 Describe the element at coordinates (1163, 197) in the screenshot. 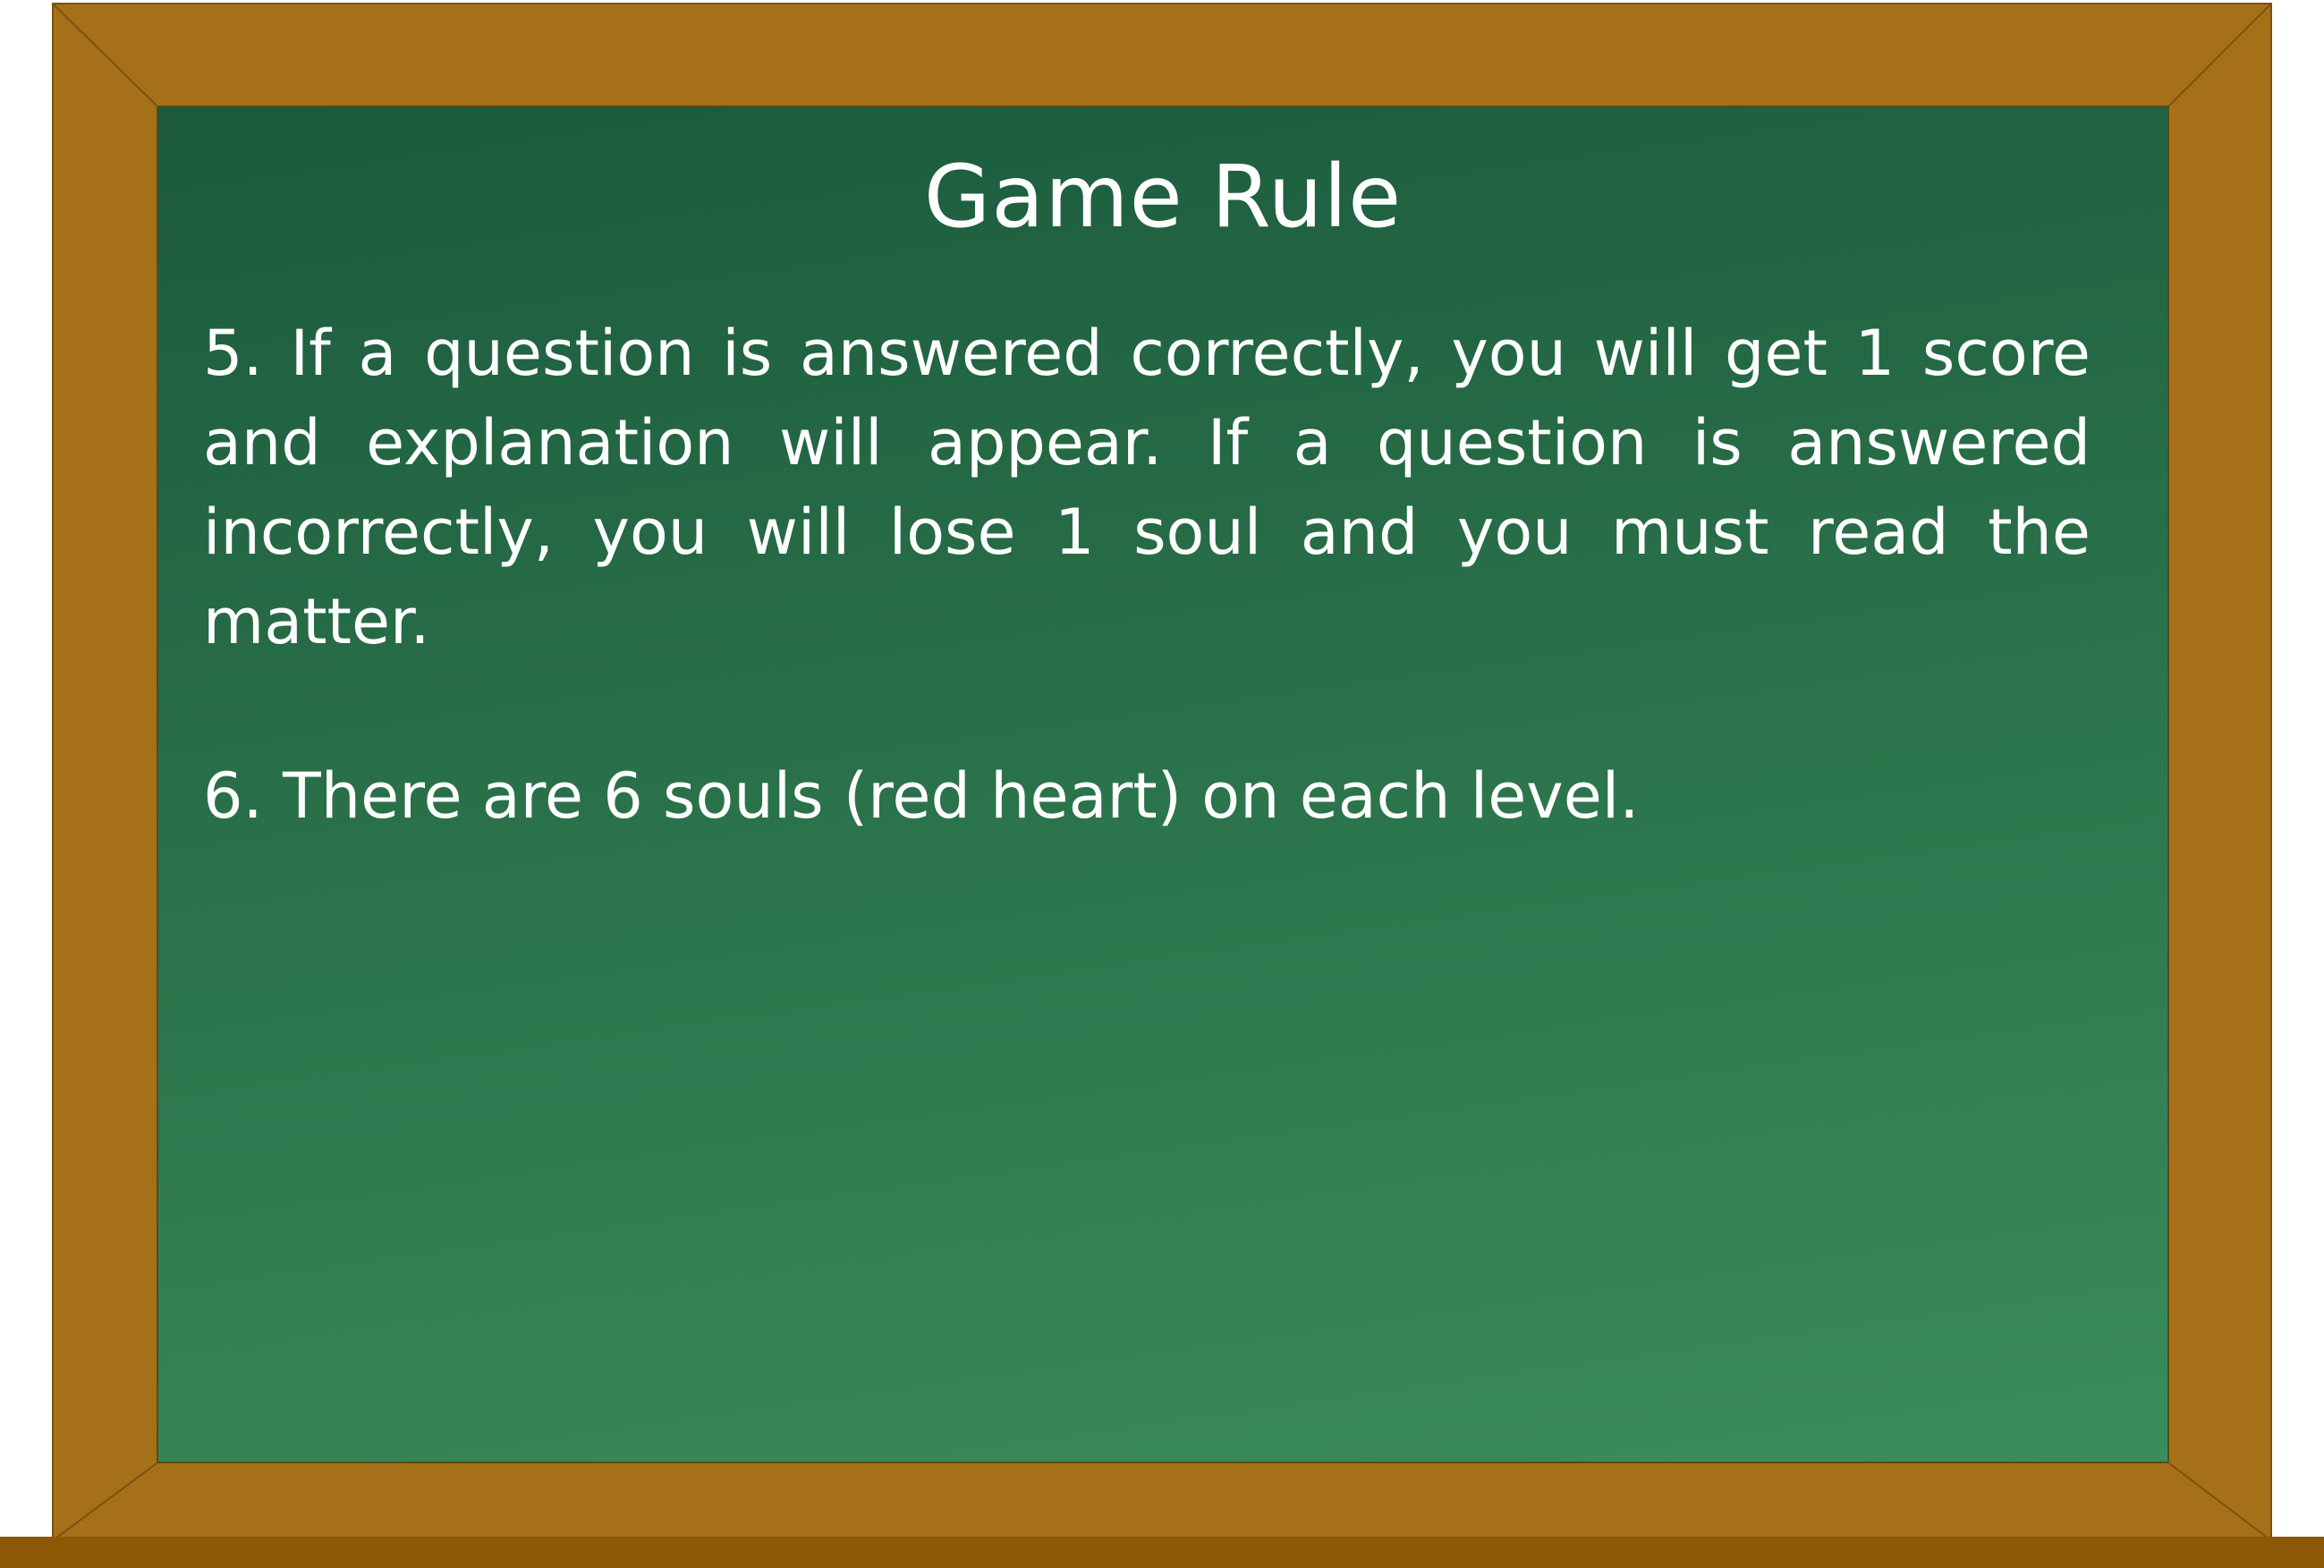

I see `rule-title: Game Rule` at that location.